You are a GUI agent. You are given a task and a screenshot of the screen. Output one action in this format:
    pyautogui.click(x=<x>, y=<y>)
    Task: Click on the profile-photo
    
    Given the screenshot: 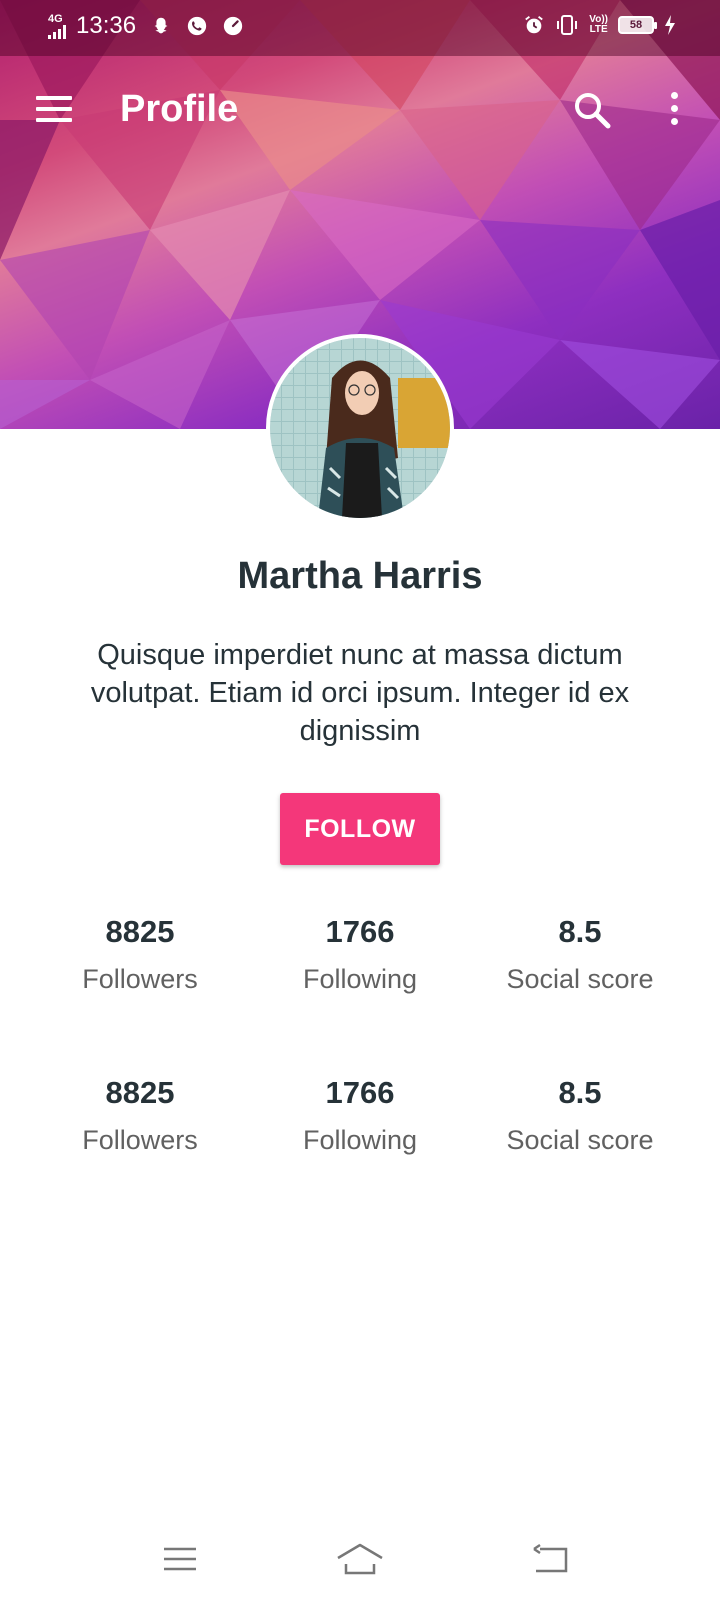 What is the action you would take?
    pyautogui.click(x=360, y=428)
    